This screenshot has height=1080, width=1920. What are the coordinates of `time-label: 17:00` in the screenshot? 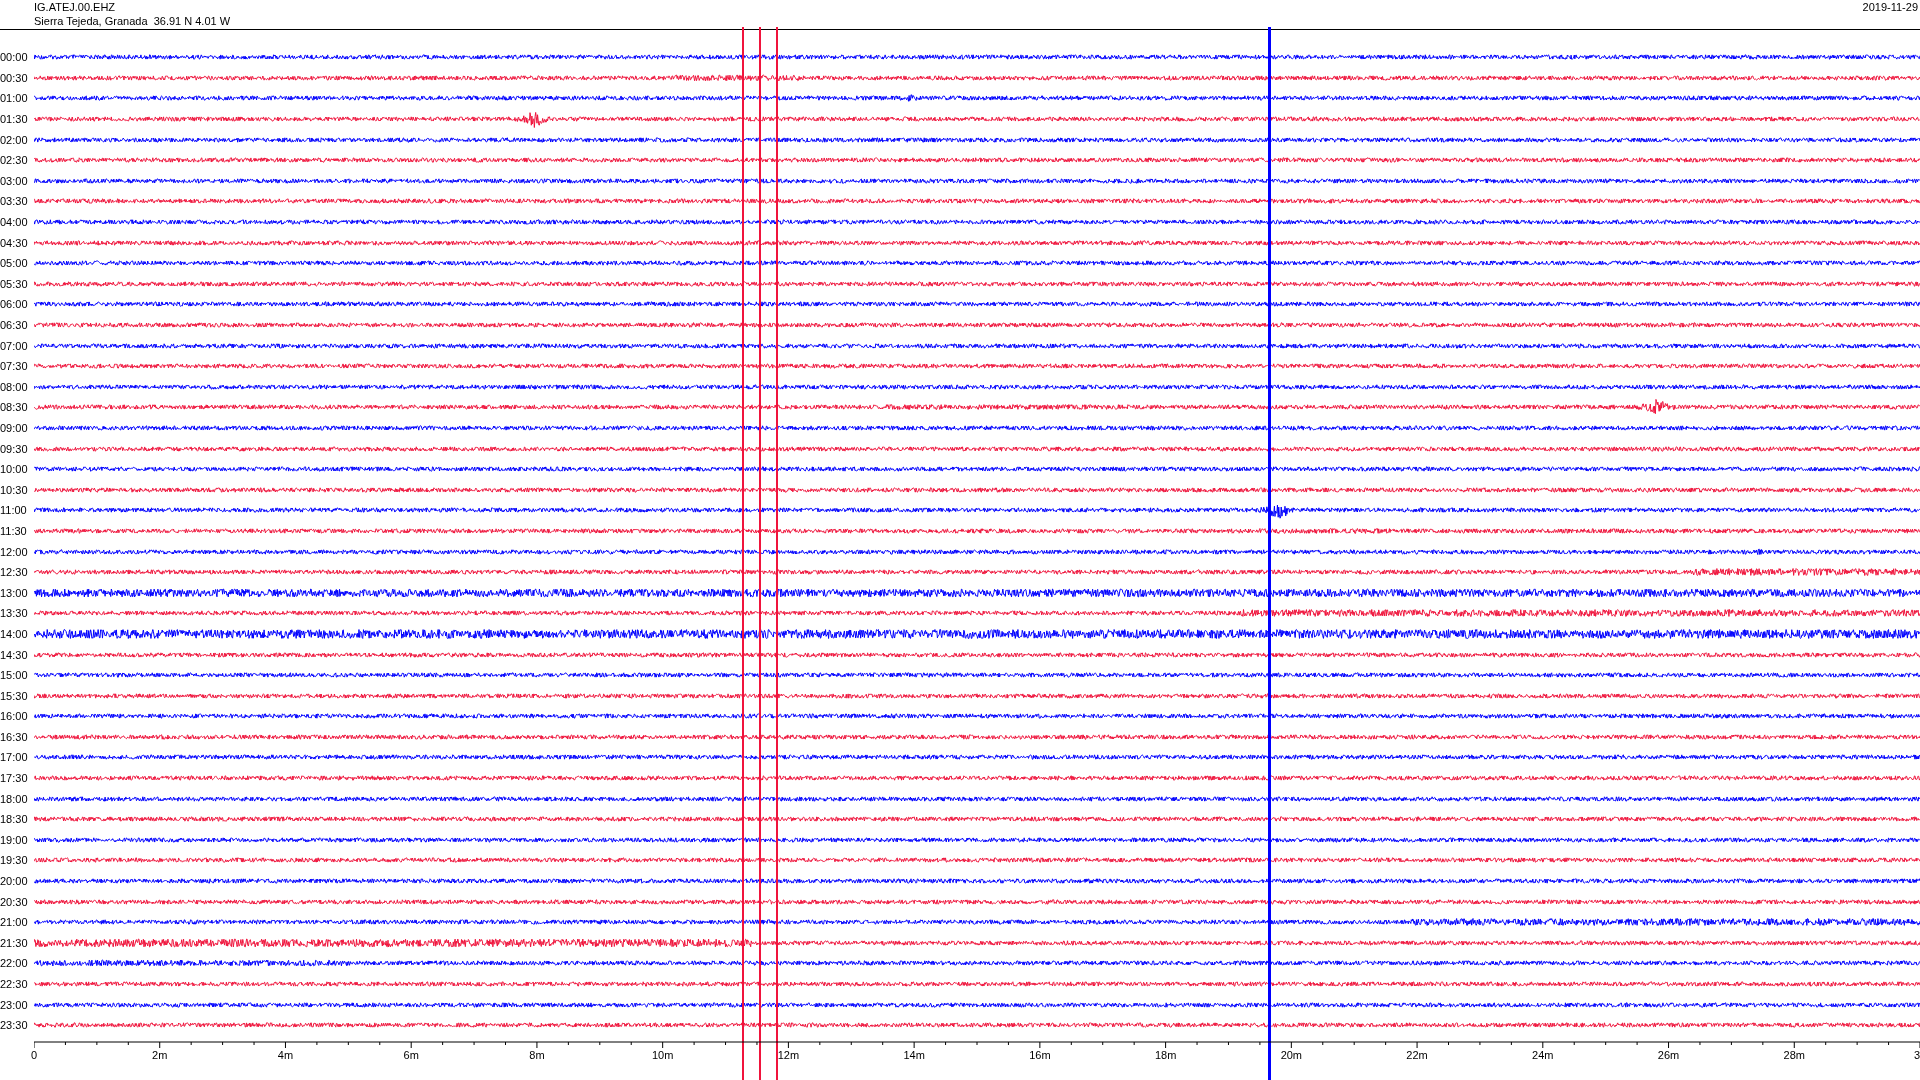 It's located at (14, 757).